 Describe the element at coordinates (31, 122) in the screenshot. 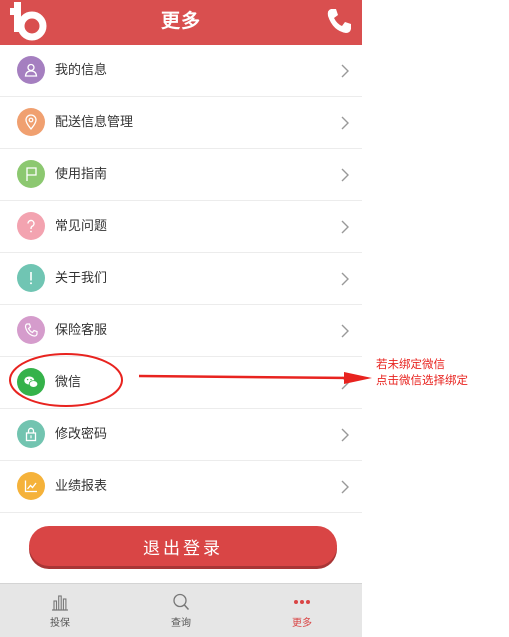

I see `location-pin-icon` at that location.